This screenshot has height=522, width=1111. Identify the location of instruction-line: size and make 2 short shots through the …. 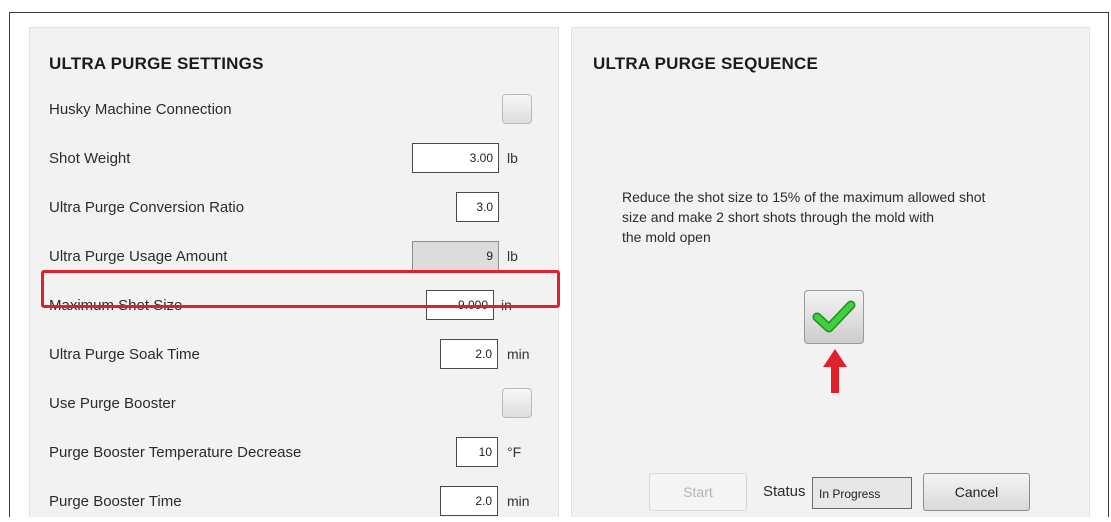
(778, 217).